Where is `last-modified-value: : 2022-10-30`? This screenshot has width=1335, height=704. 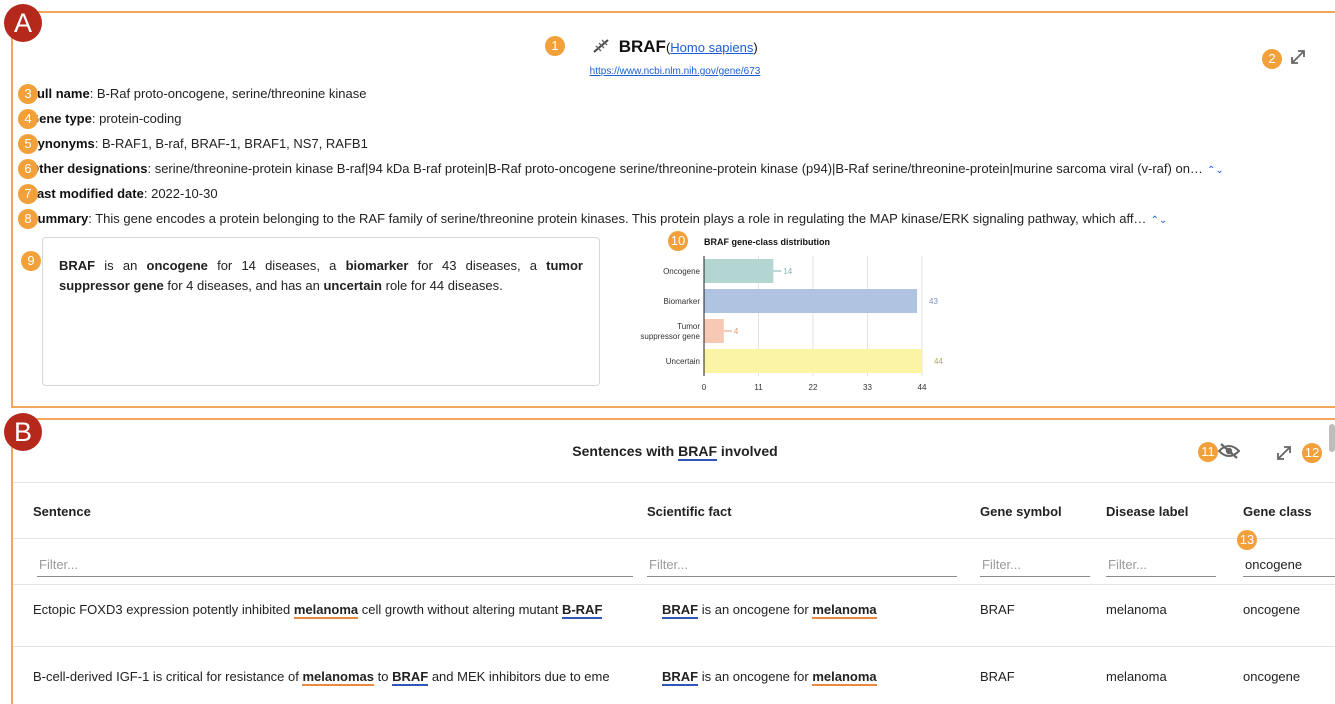
last-modified-value: : 2022-10-30 is located at coordinates (180, 193).